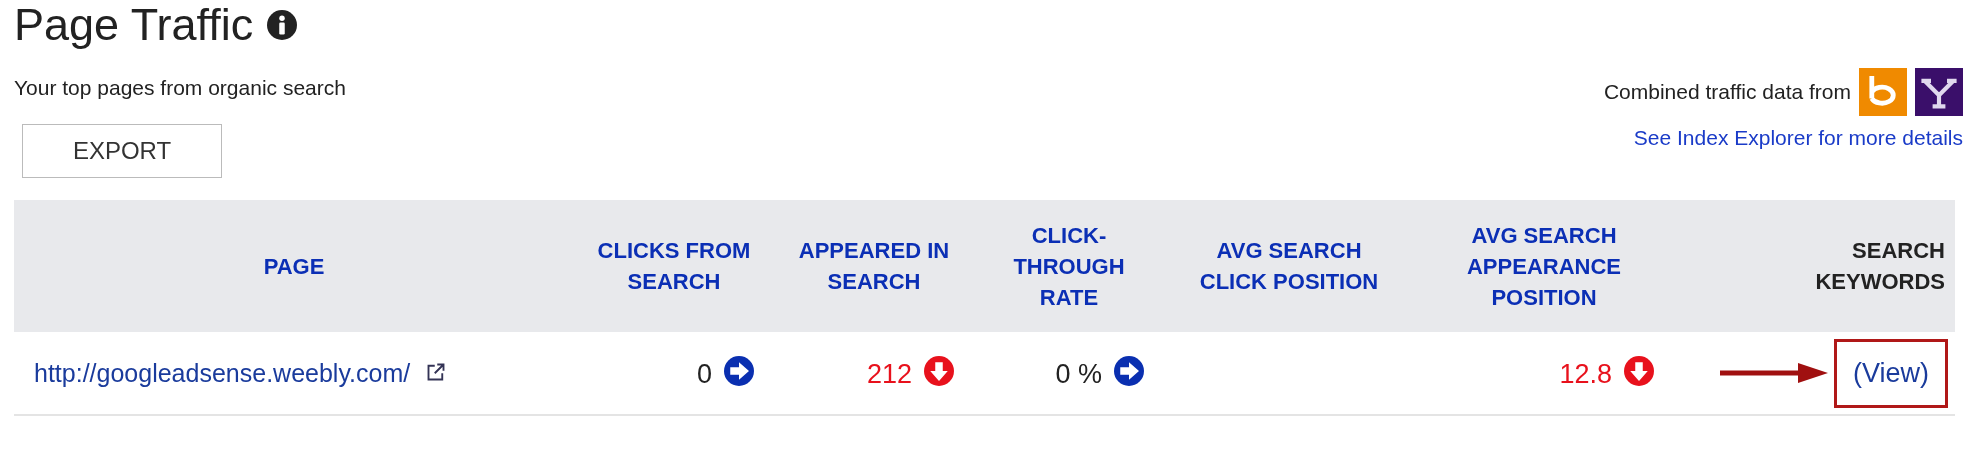 This screenshot has height=464, width=1983. What do you see at coordinates (704, 374) in the screenshot?
I see `metric-value: 0` at bounding box center [704, 374].